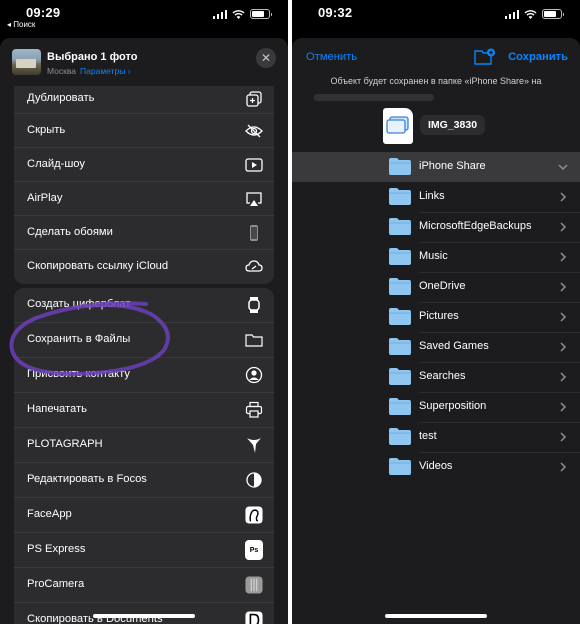 Image resolution: width=580 pixels, height=624 pixels. Describe the element at coordinates (254, 165) in the screenshot. I see `play-icon` at that location.